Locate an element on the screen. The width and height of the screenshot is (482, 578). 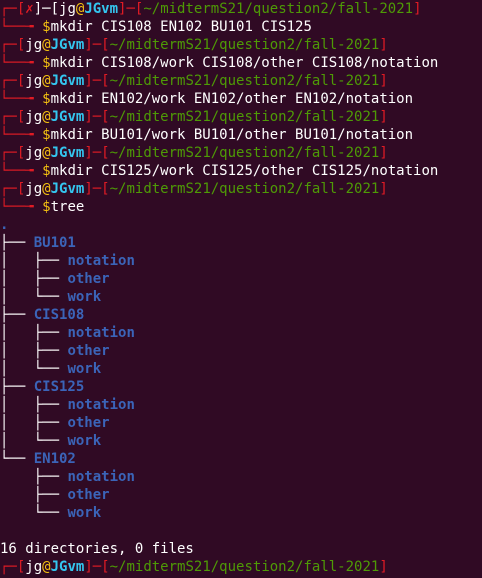
command-text: tree is located at coordinates (67, 207).